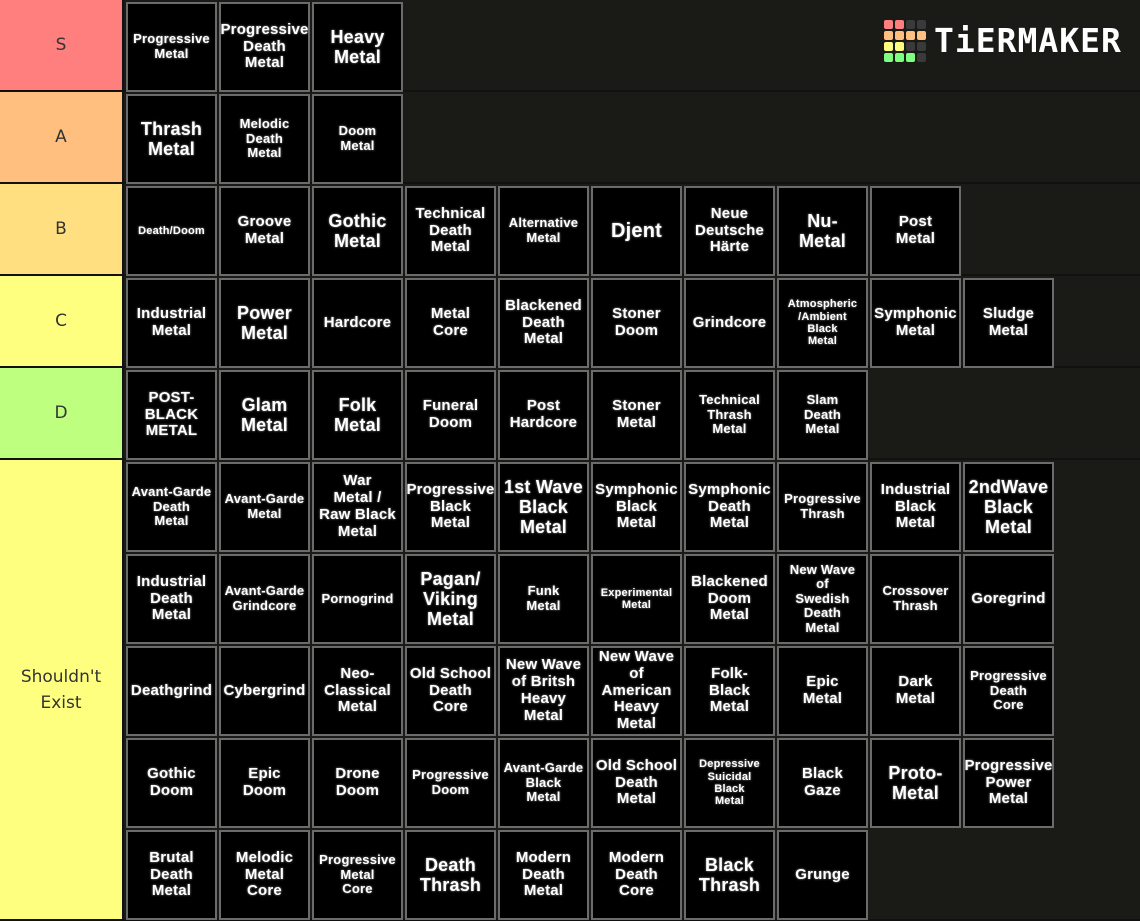 Image resolution: width=1140 pixels, height=921 pixels. Describe the element at coordinates (915, 783) in the screenshot. I see `tier-item-tile: Proto- Metal` at that location.